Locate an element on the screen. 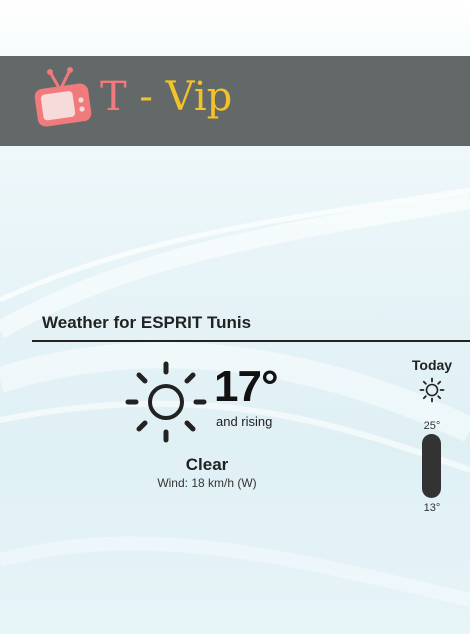 The height and width of the screenshot is (634, 470). wind-info: Wind: 18 km/h (W) is located at coordinates (207, 483).